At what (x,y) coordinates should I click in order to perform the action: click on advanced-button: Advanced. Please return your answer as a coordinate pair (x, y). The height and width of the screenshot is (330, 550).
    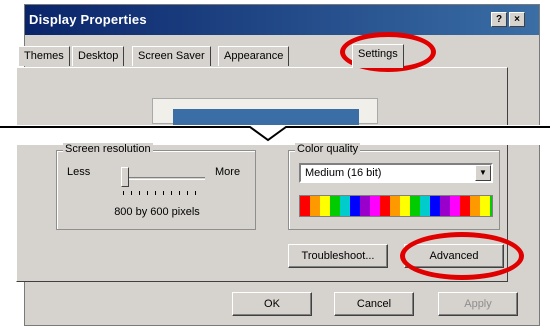
    Looking at the image, I should click on (454, 256).